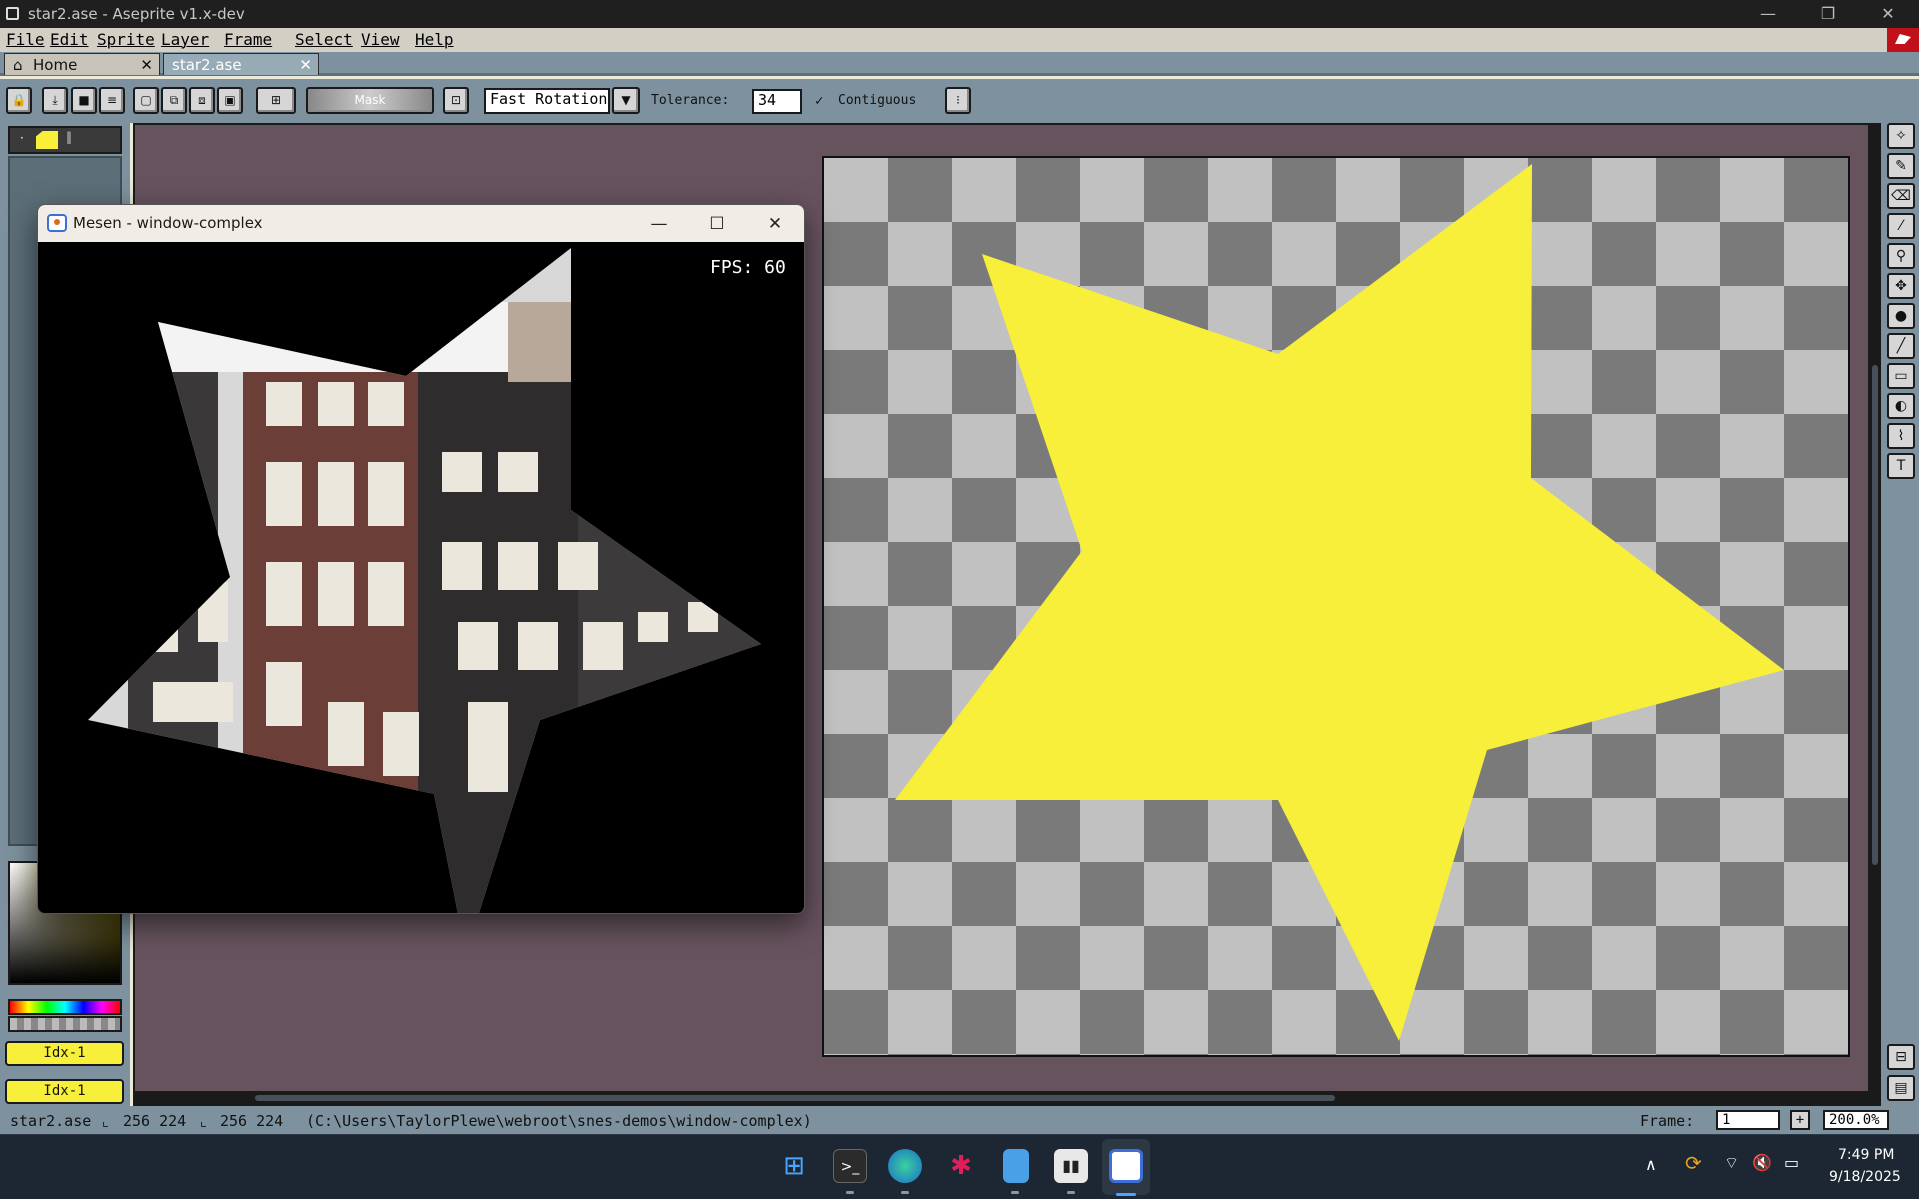  I want to click on options-icon: ⁝, so click(958, 100).